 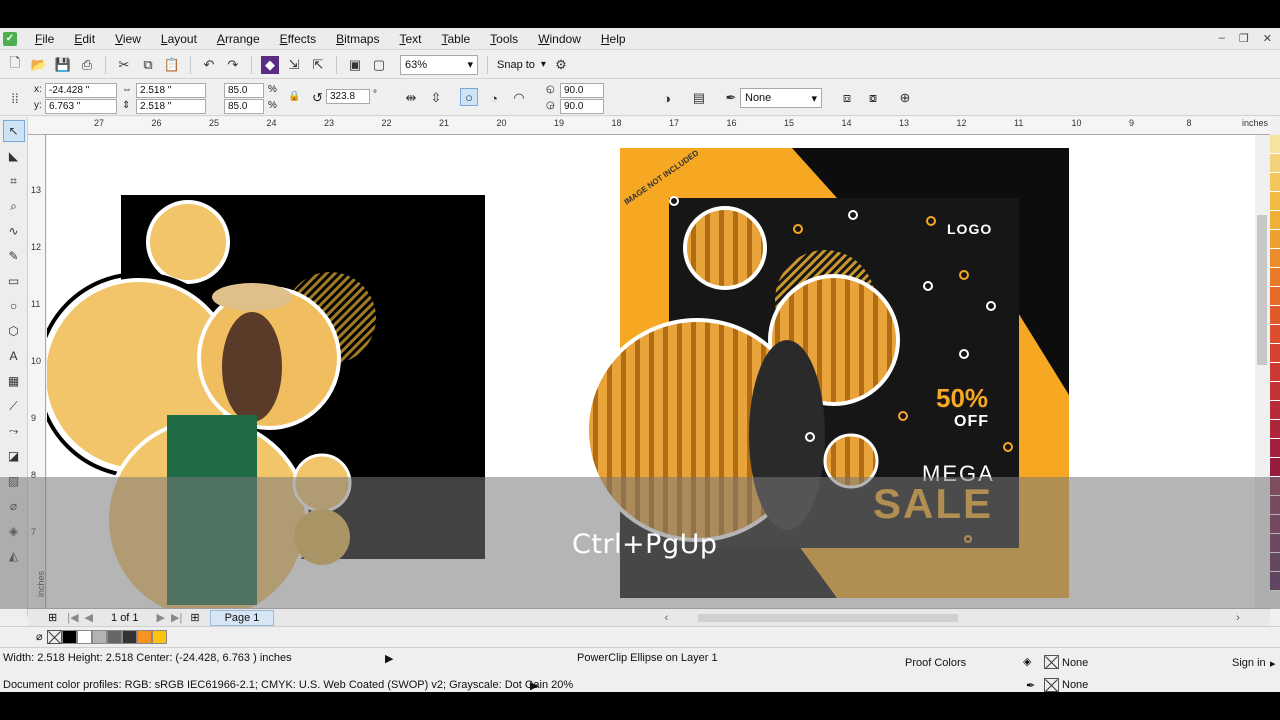 What do you see at coordinates (148, 65) in the screenshot?
I see `copy-icon: ⧉` at bounding box center [148, 65].